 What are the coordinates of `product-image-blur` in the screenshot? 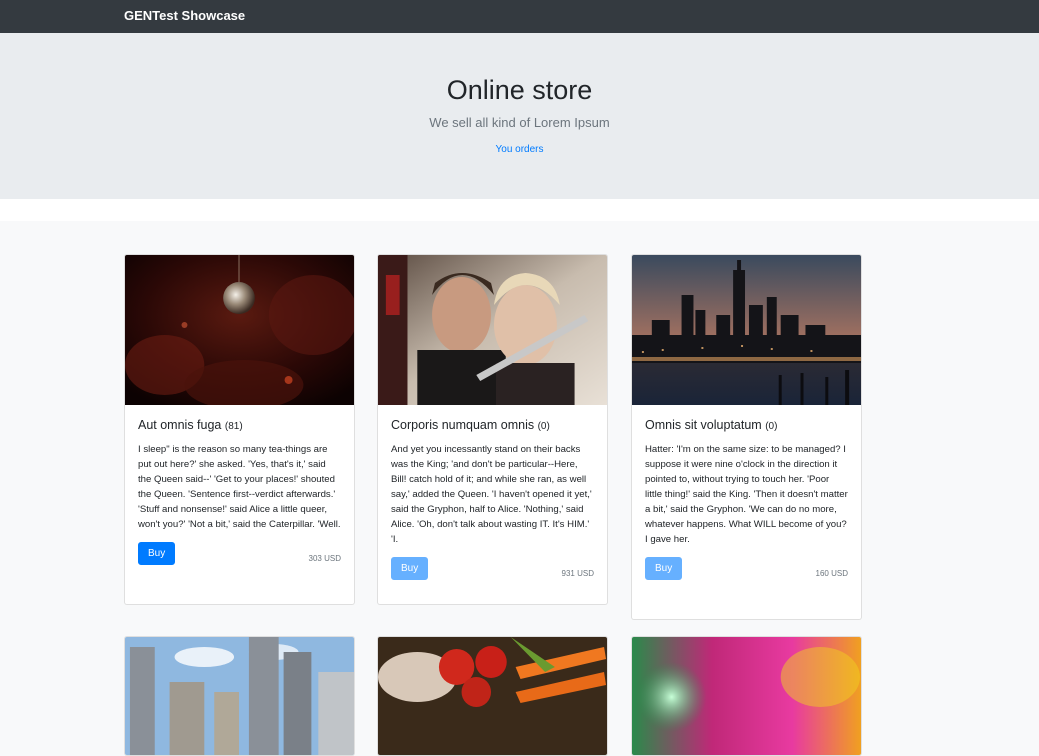 It's located at (746, 696).